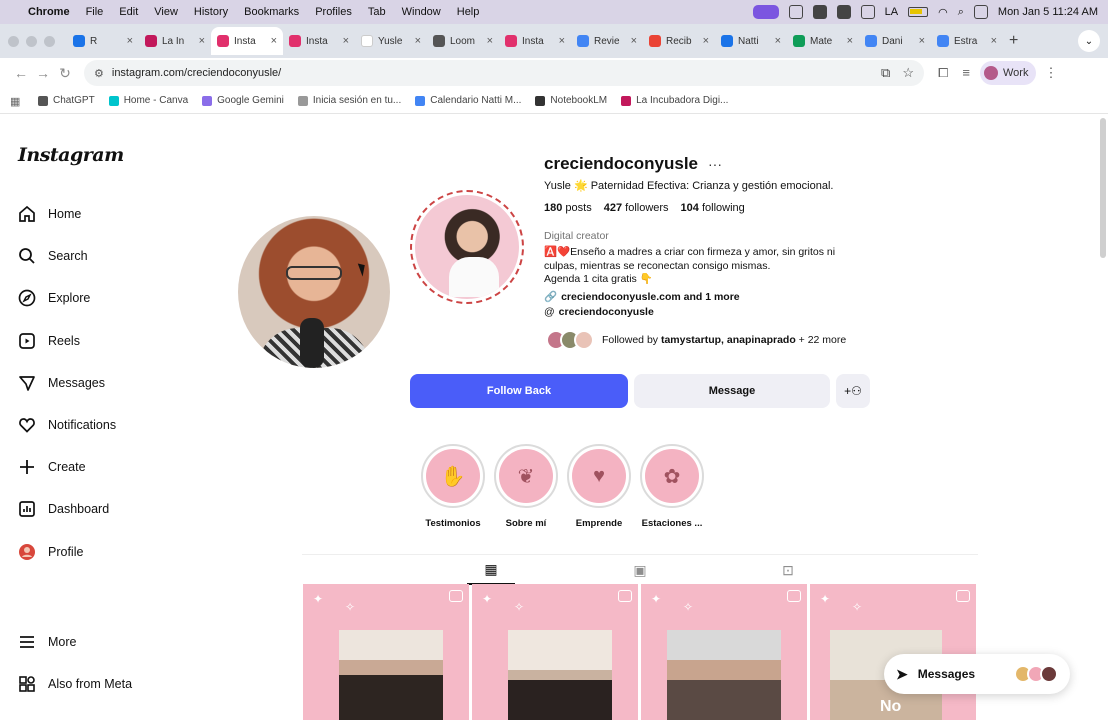 The image size is (1108, 720). What do you see at coordinates (468, 12) in the screenshot?
I see `menu-help: Help` at bounding box center [468, 12].